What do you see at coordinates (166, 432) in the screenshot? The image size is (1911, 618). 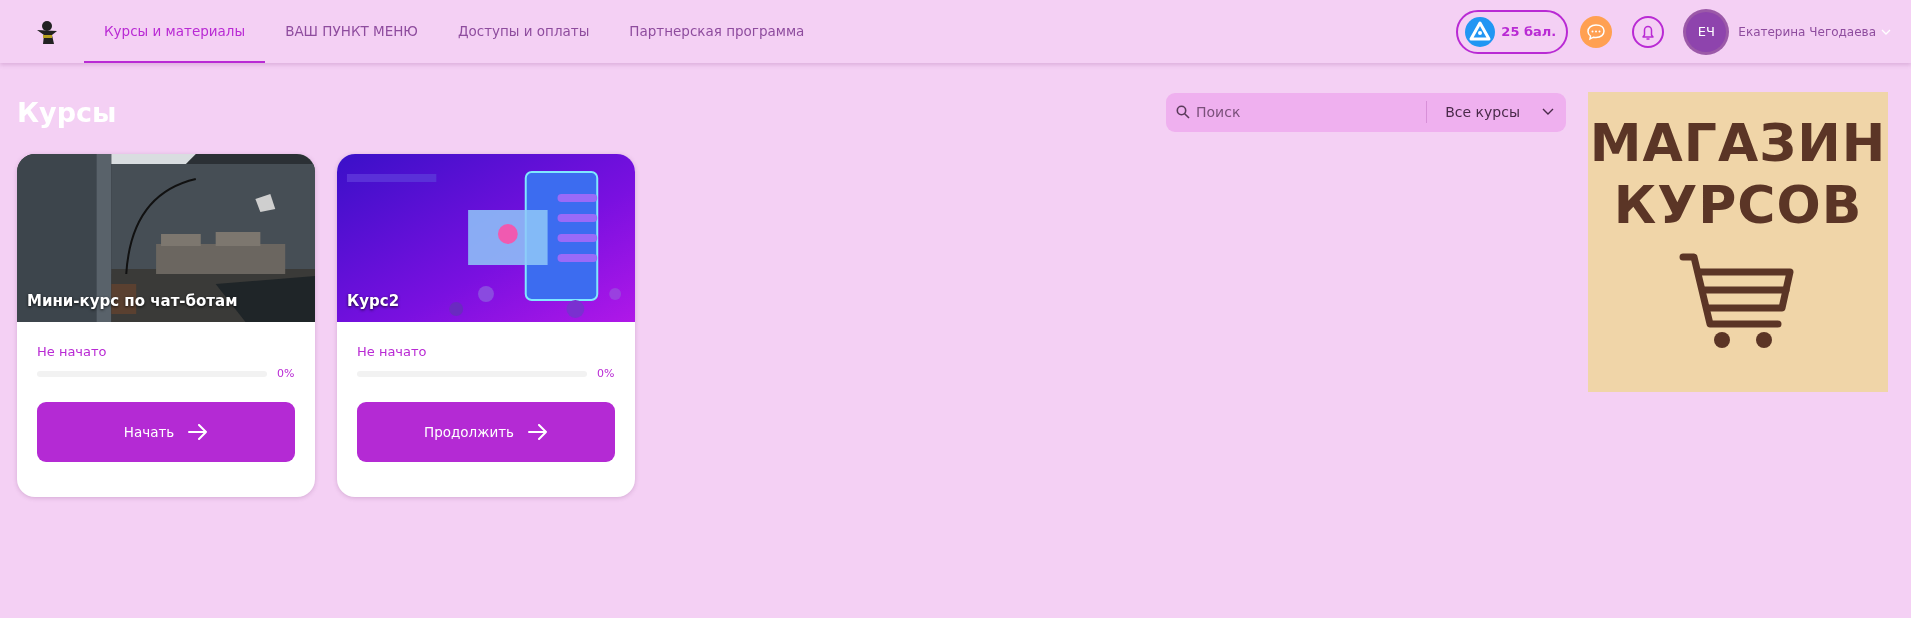 I see `course-action-button: Начать` at bounding box center [166, 432].